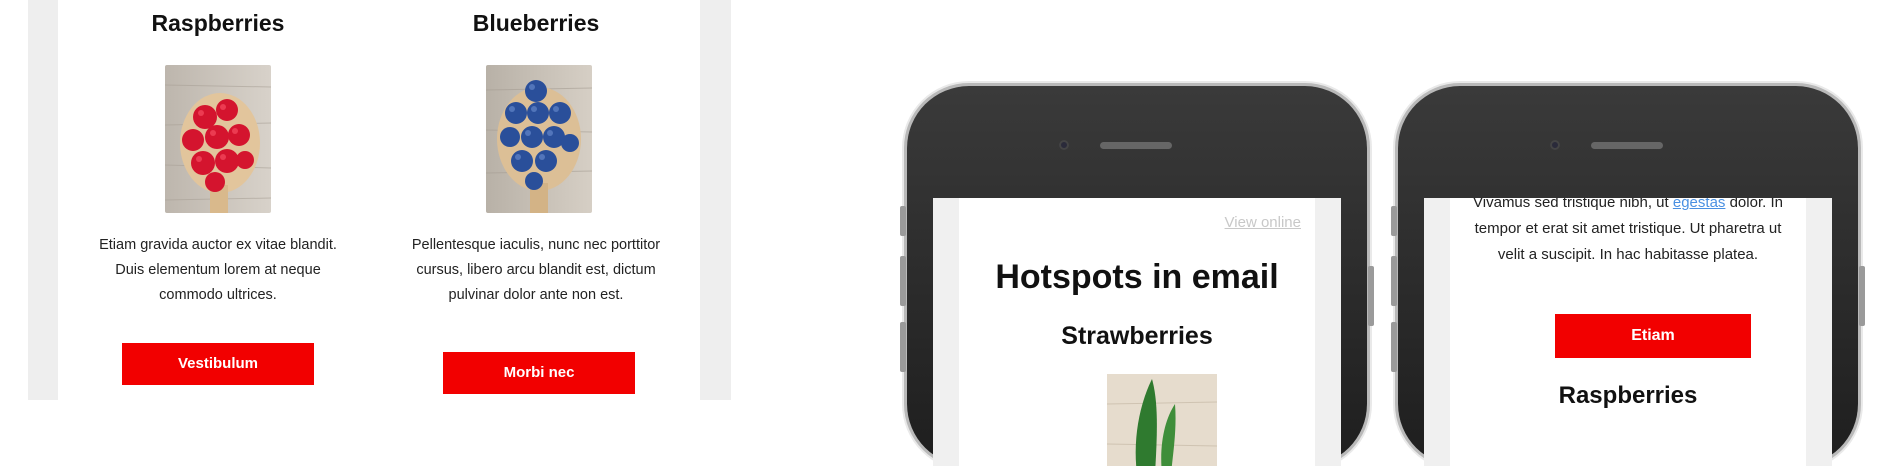 Image resolution: width=1900 pixels, height=466 pixels. I want to click on blueberries-image, so click(539, 139).